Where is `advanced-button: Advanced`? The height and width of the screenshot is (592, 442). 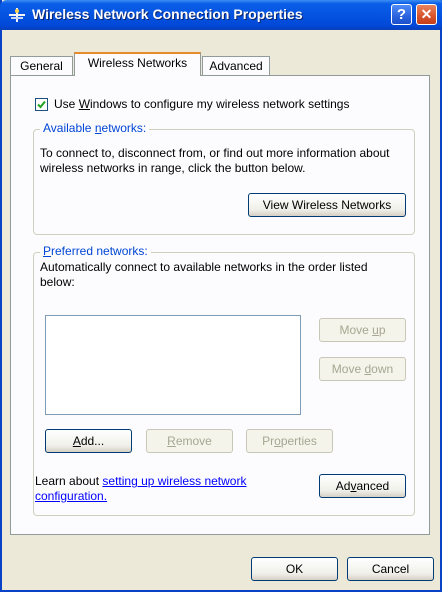
advanced-button: Advanced is located at coordinates (362, 486).